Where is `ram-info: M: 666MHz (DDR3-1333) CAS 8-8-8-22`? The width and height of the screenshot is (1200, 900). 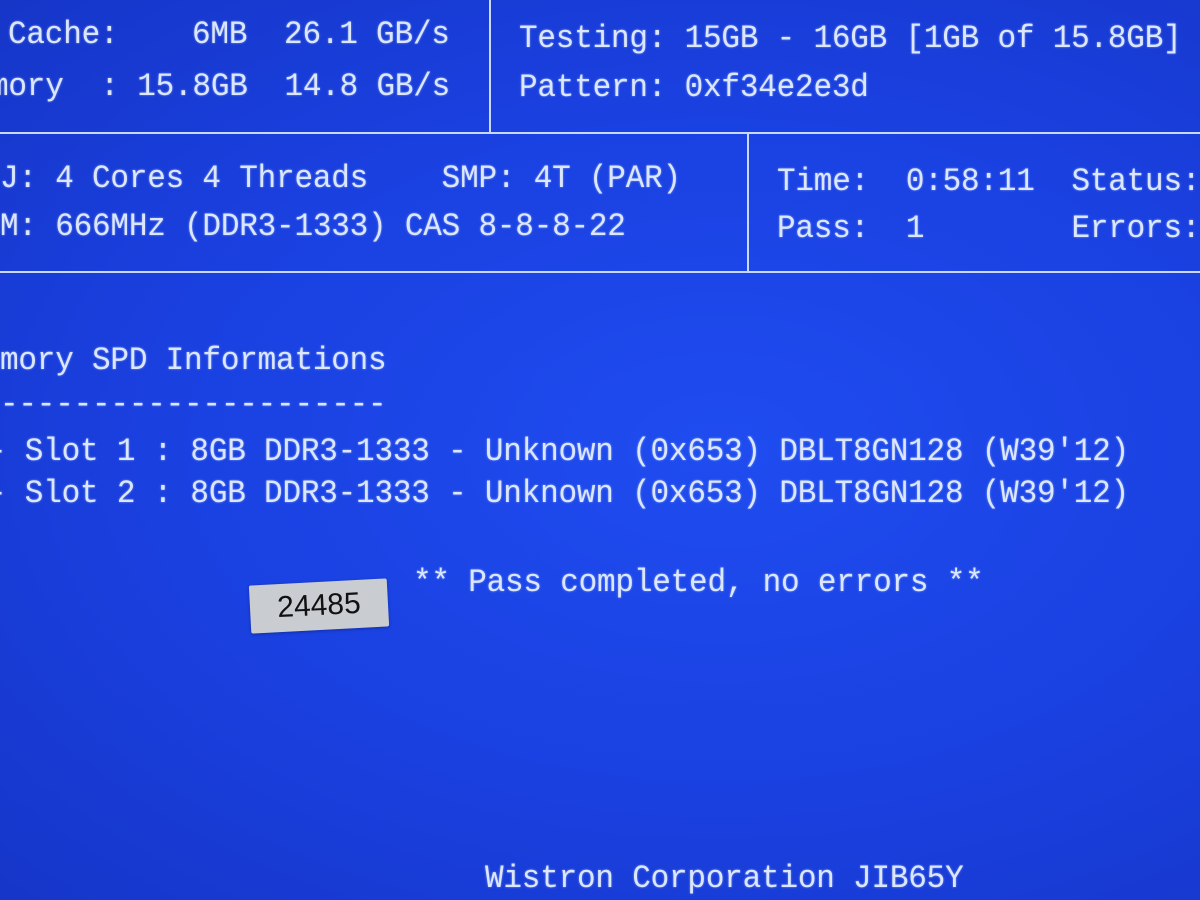
ram-info: M: 666MHz (DDR3-1333) CAS 8-8-8-22 is located at coordinates (313, 227).